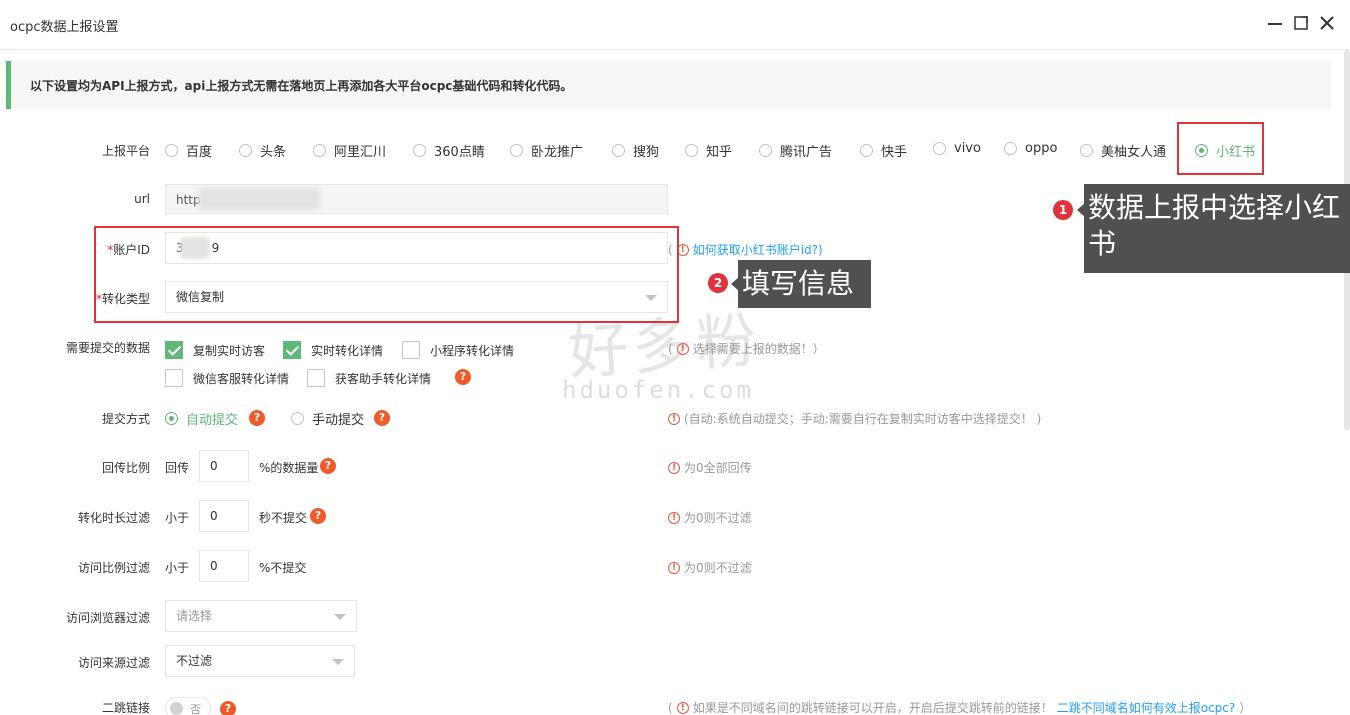 The height and width of the screenshot is (715, 1350). I want to click on source-filter-label: 访问来源过滤, so click(113, 663).